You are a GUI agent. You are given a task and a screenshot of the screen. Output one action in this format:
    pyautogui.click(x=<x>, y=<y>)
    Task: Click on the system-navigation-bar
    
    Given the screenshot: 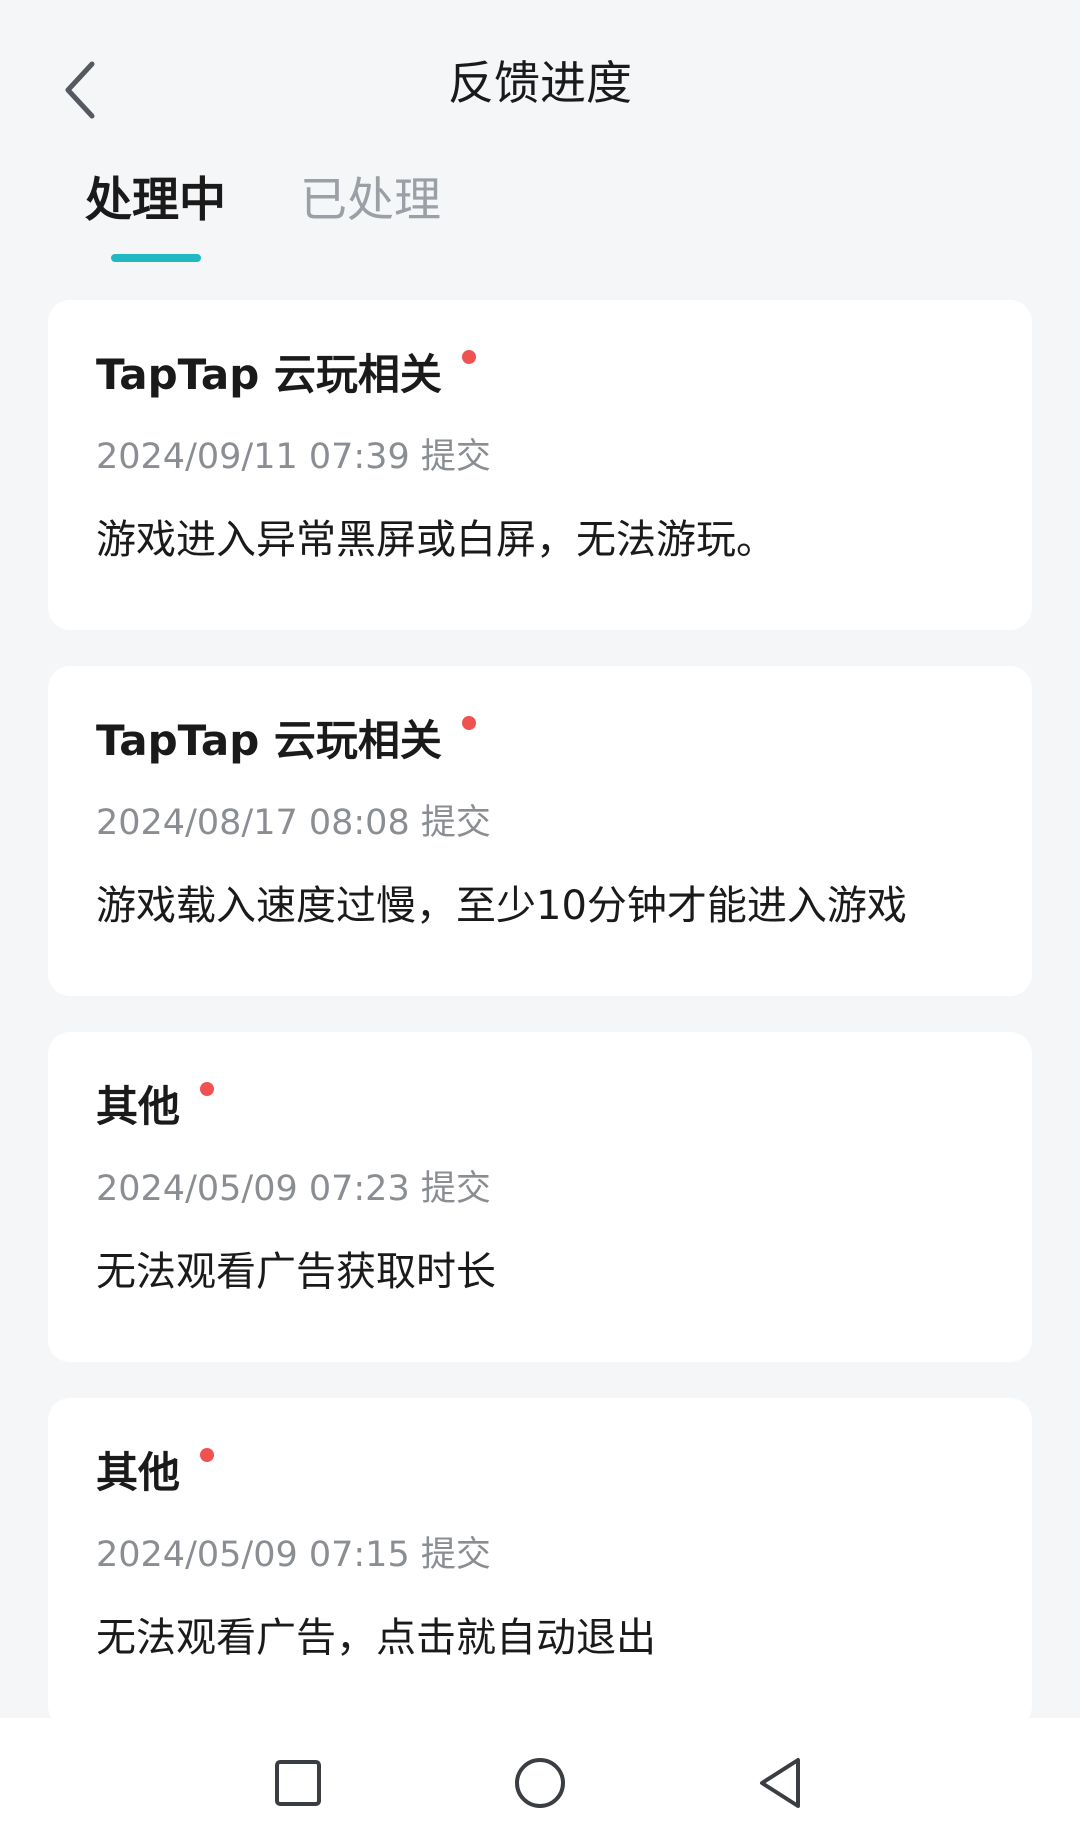 What is the action you would take?
    pyautogui.click(x=540, y=1783)
    